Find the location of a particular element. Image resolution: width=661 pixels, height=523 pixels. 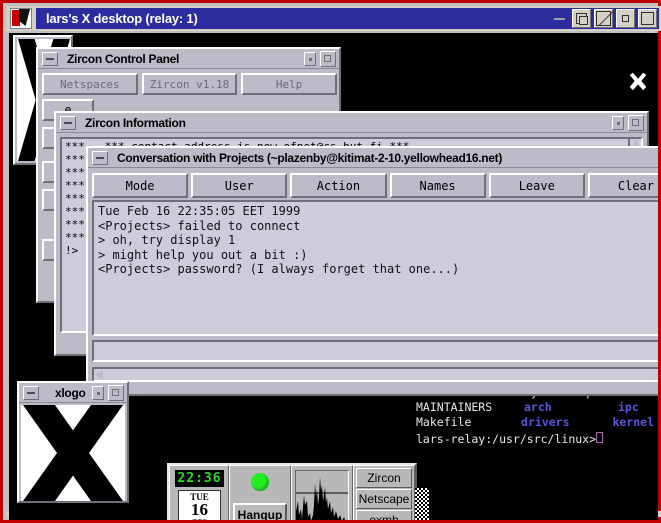

zircon-control-panel-title: Zircon Control Panel is located at coordinates (123, 58).